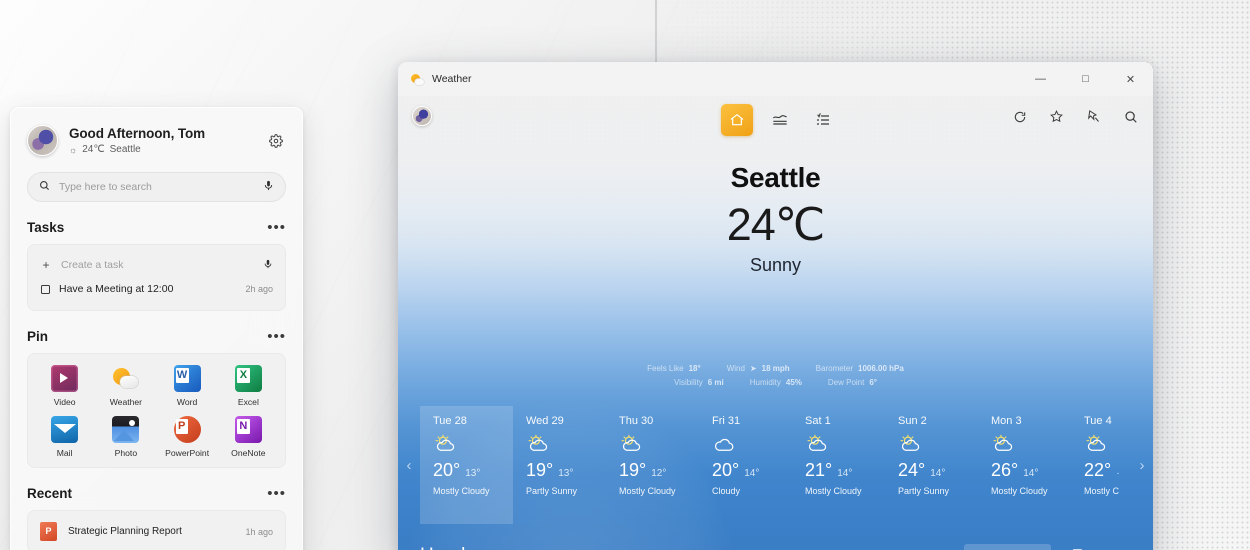 The width and height of the screenshot is (1250, 550). What do you see at coordinates (447, 470) in the screenshot?
I see `forecast-high: 20°` at bounding box center [447, 470].